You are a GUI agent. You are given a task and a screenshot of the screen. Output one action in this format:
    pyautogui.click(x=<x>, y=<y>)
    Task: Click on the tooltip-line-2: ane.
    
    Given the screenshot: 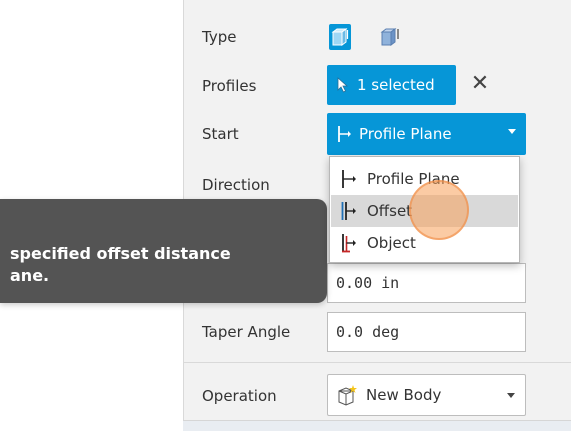 What is the action you would take?
    pyautogui.click(x=30, y=275)
    